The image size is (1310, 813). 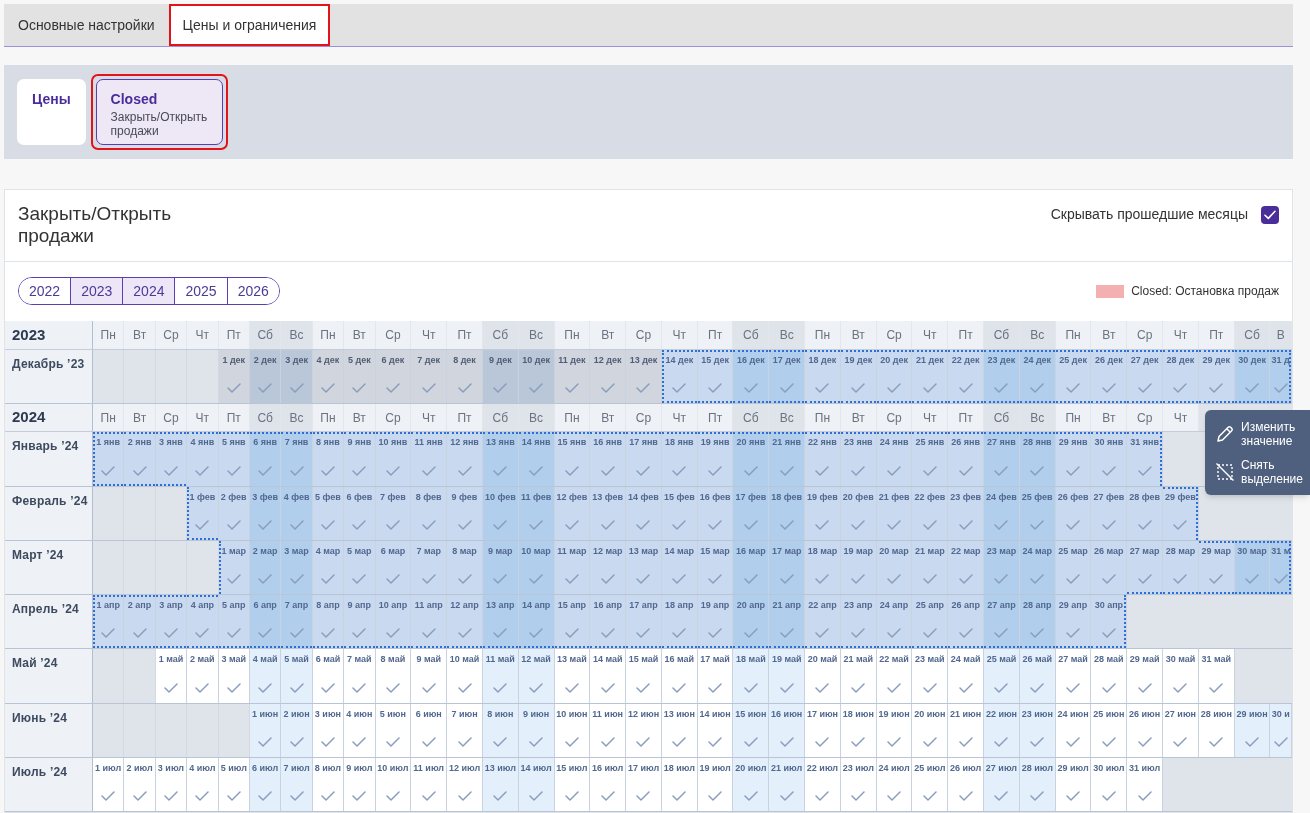 What do you see at coordinates (751, 567) in the screenshot?
I see `day-cell: 16 мар` at bounding box center [751, 567].